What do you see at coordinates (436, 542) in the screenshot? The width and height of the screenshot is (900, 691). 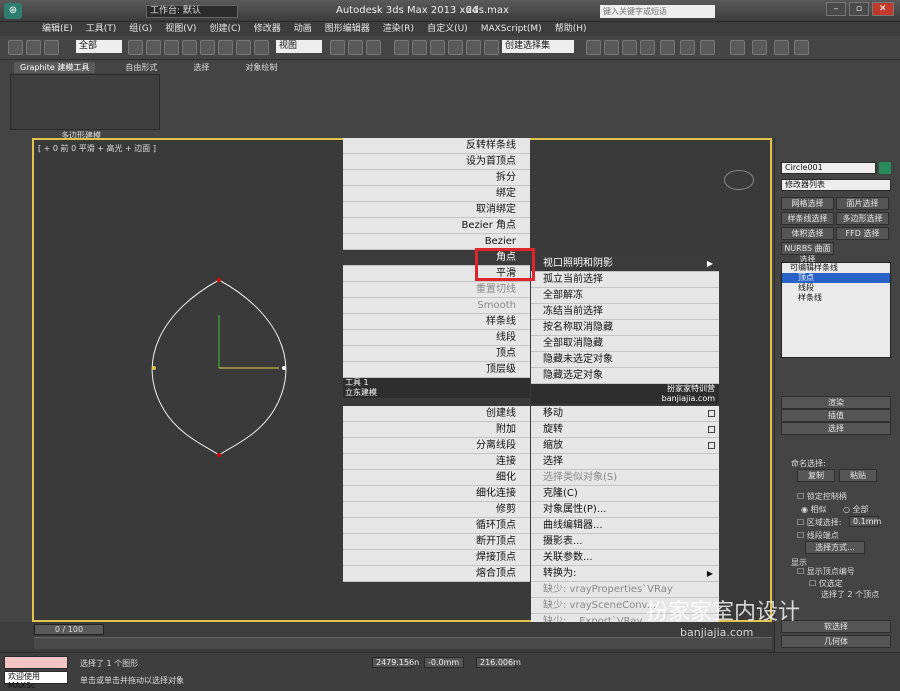 I see `quad-menu-item: 断开顶点` at bounding box center [436, 542].